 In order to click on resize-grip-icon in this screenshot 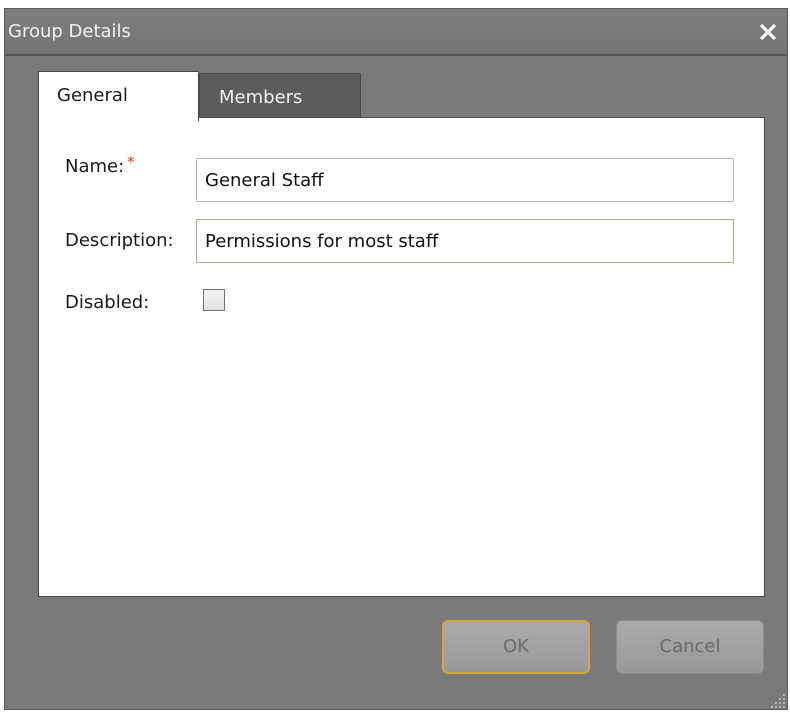, I will do `click(778, 701)`.